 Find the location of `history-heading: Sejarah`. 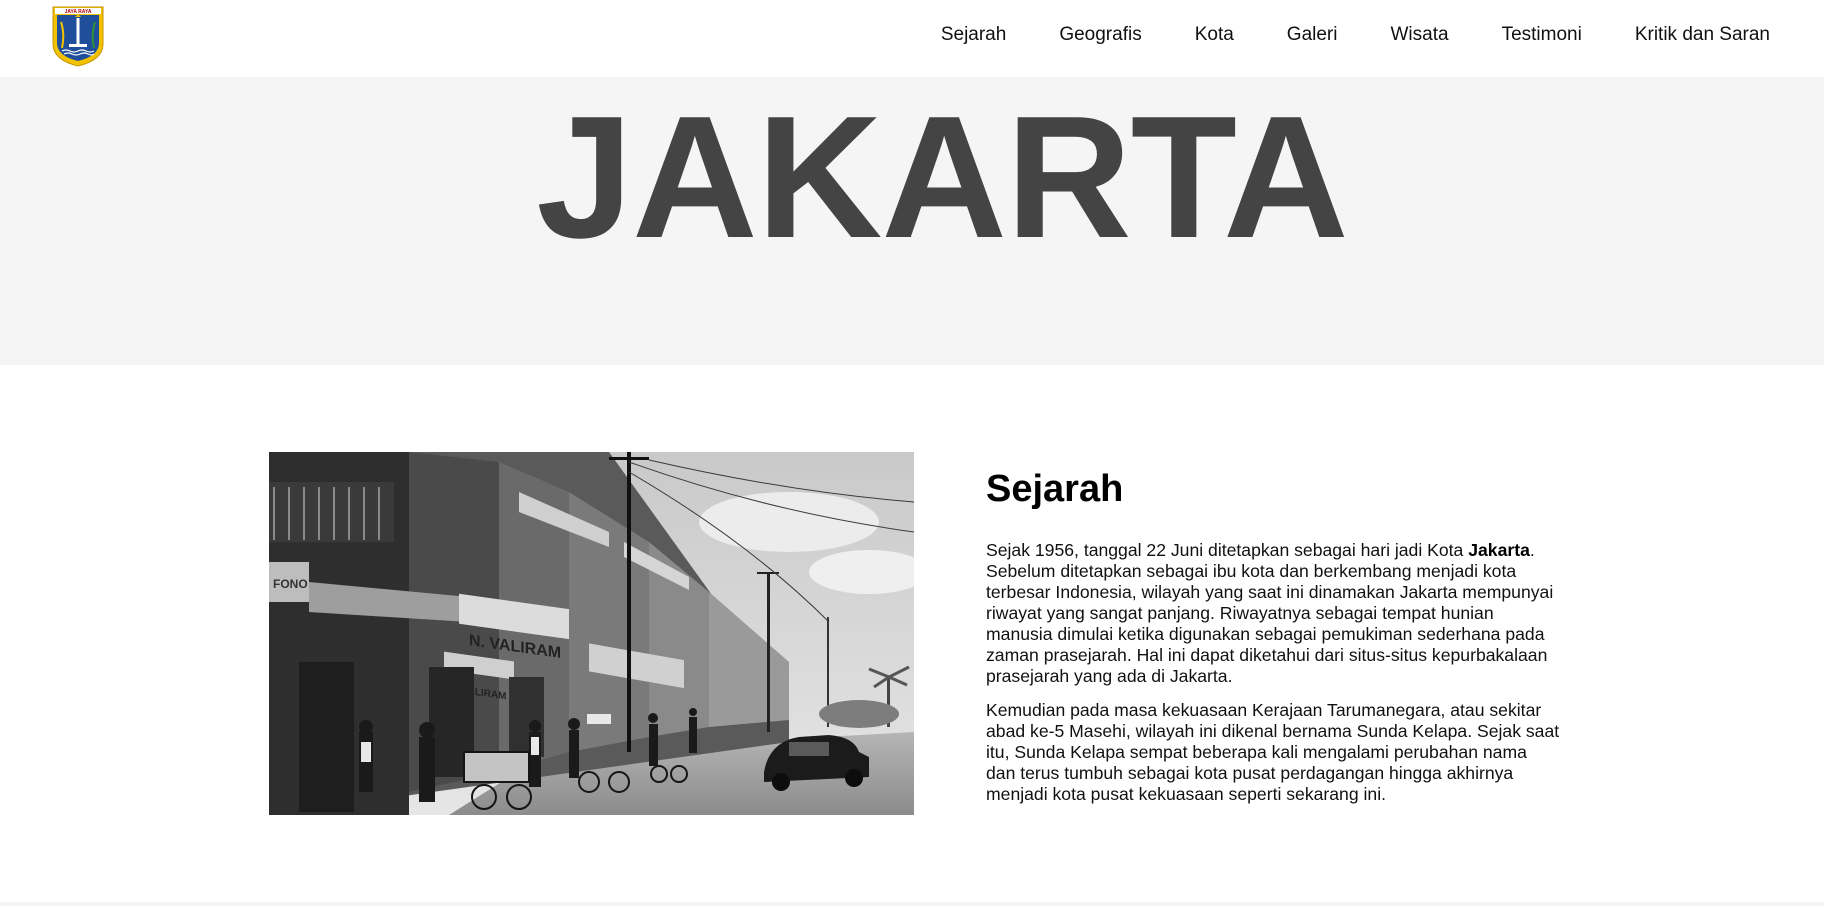

history-heading: Sejarah is located at coordinates (1055, 489).